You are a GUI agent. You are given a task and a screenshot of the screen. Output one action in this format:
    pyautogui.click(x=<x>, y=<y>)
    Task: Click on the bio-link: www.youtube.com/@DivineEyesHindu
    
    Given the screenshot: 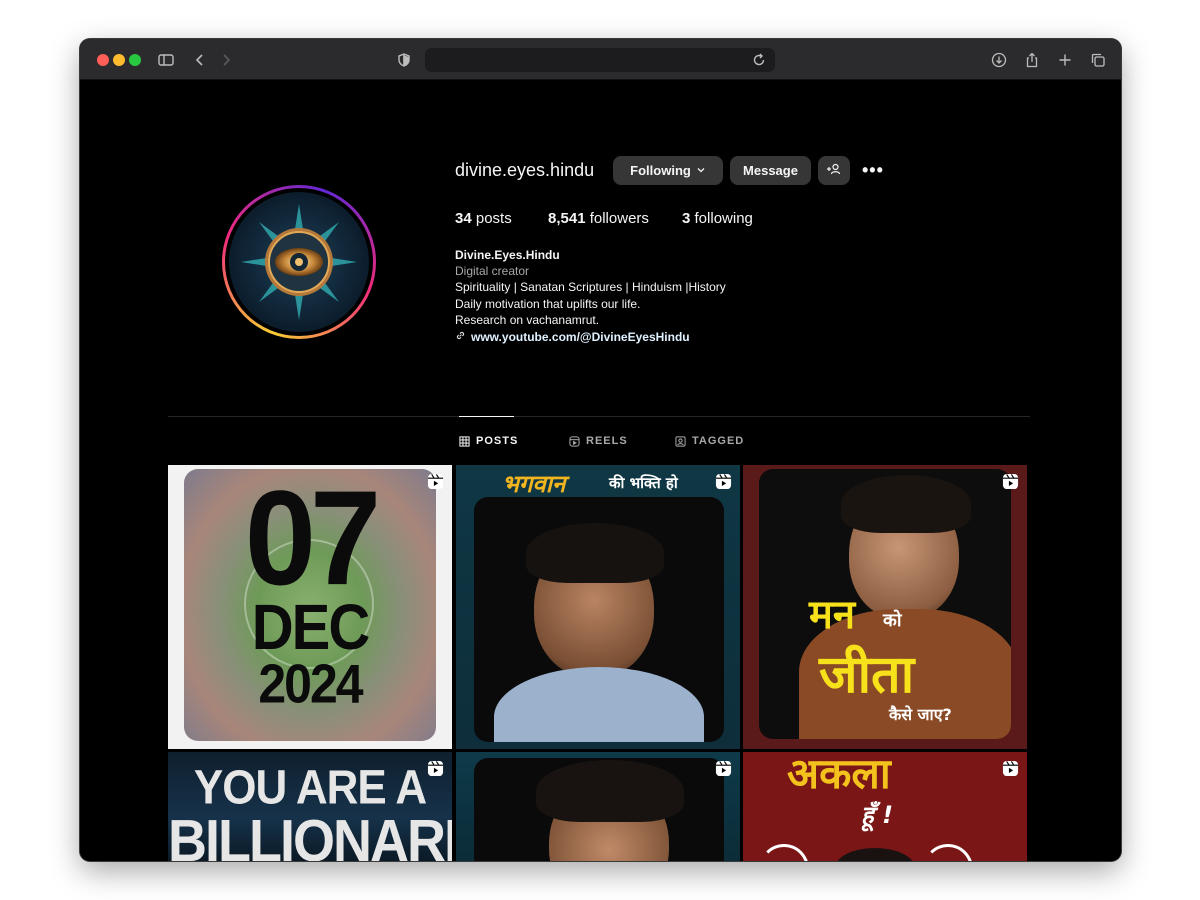 What is the action you would take?
    pyautogui.click(x=572, y=337)
    